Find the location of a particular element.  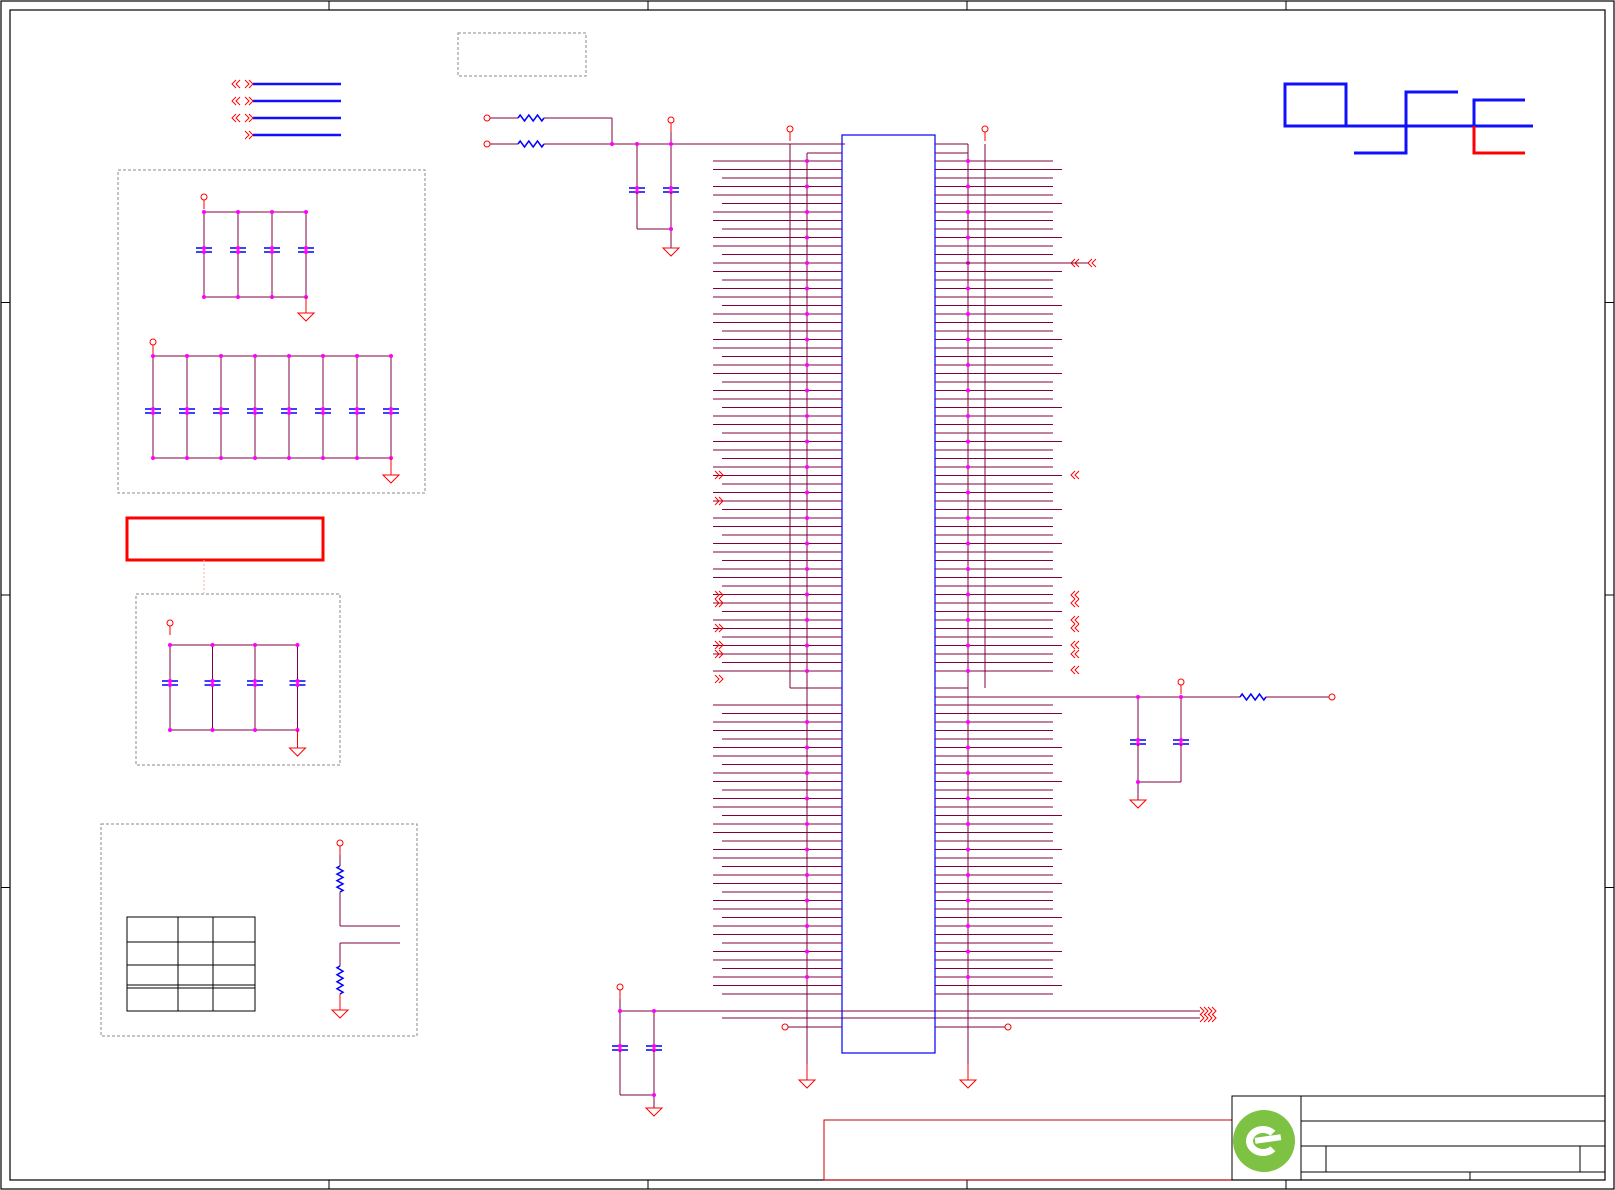

strap-table is located at coordinates (191, 964).